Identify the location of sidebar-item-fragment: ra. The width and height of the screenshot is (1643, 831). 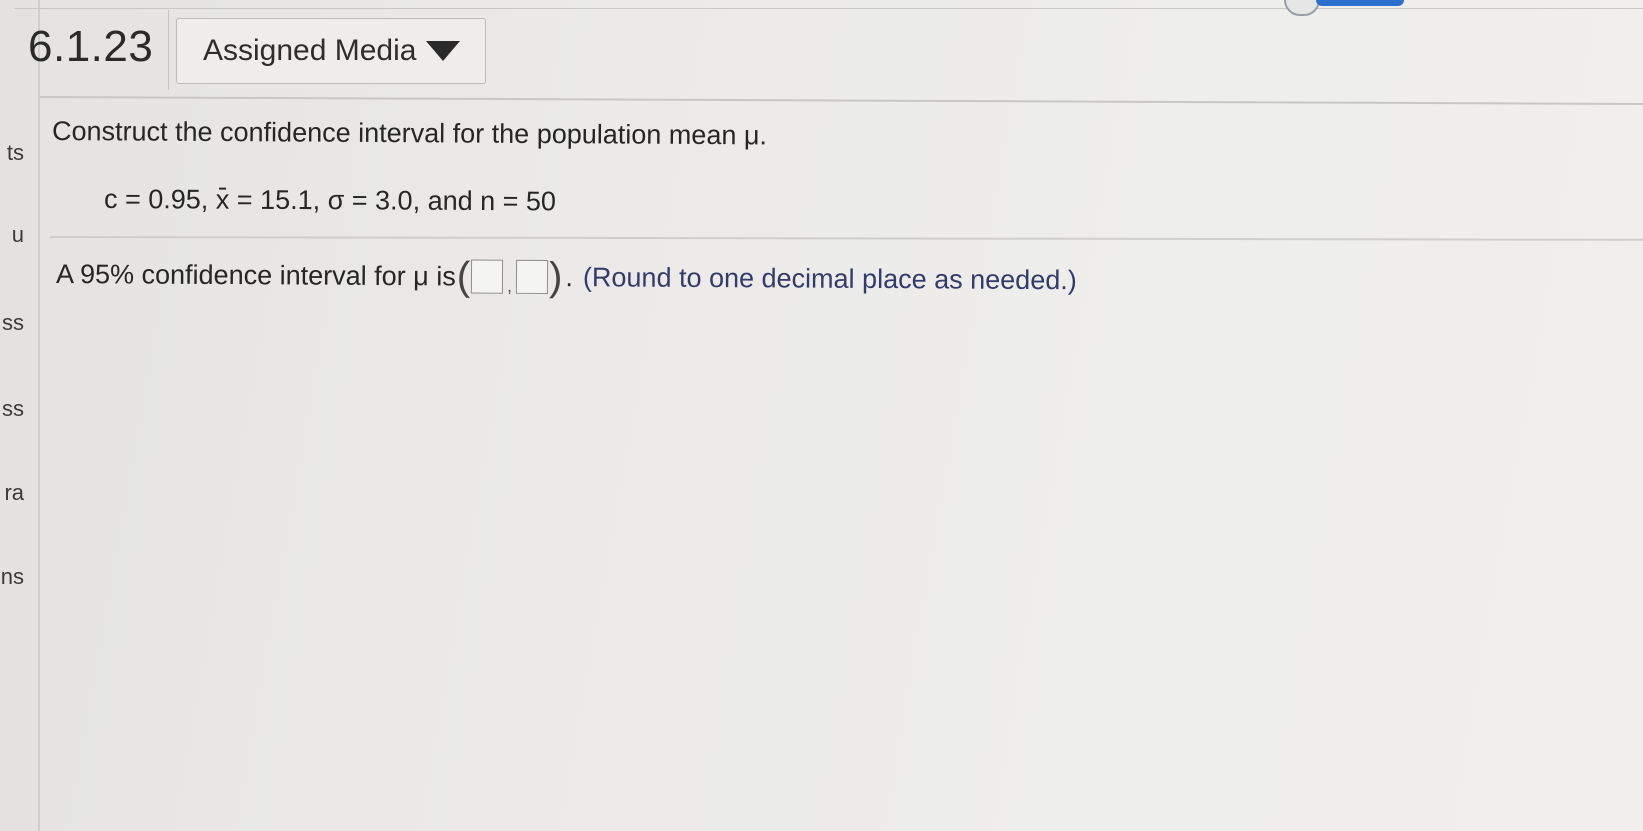
(14, 493).